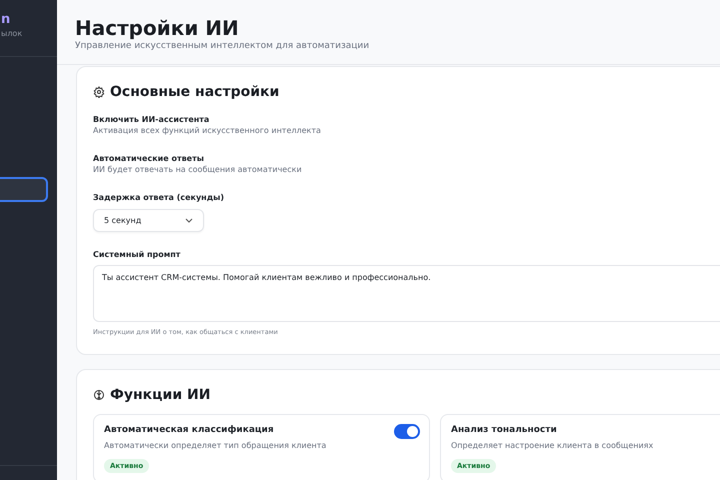 The image size is (720, 480). What do you see at coordinates (157, 28) in the screenshot?
I see `page-title: Настройки ИИ` at bounding box center [157, 28].